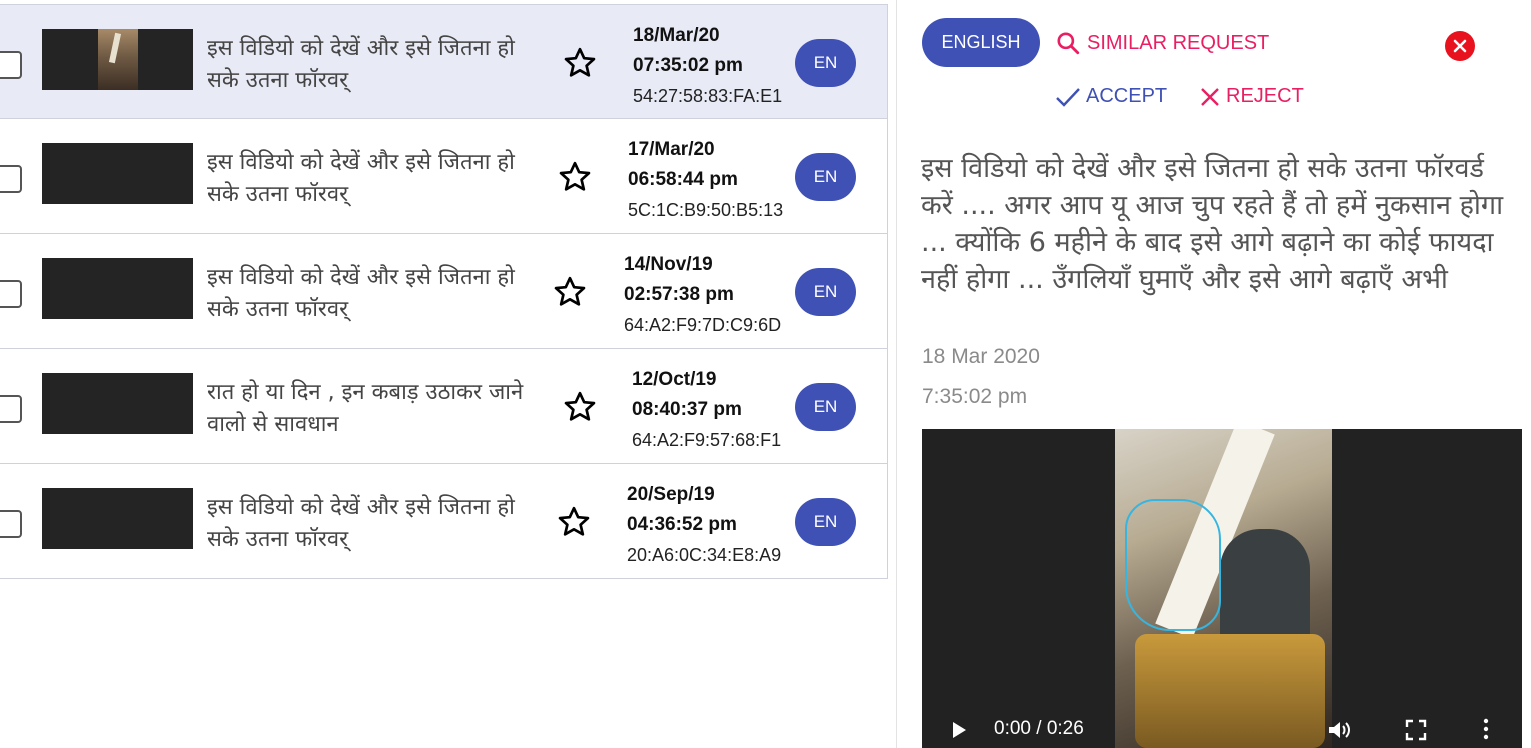 The height and width of the screenshot is (748, 1531). I want to click on check-icon, so click(1068, 97).